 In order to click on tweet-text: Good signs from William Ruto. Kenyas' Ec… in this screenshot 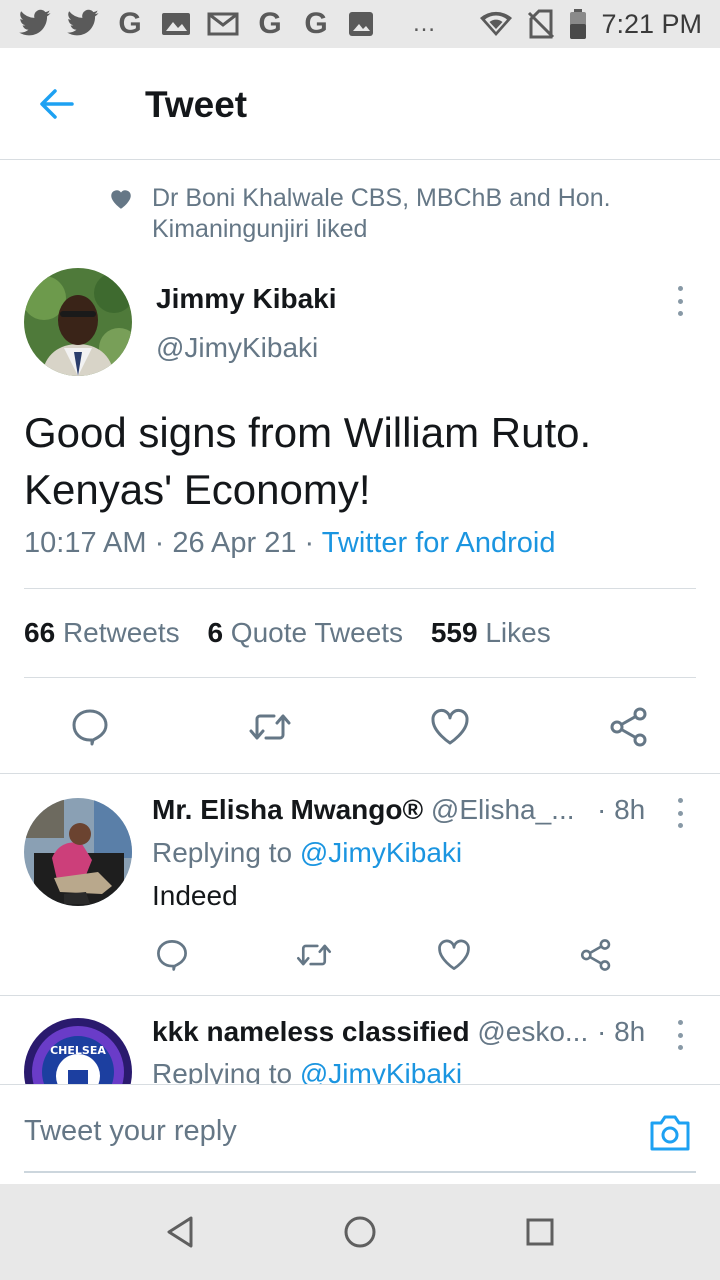, I will do `click(360, 461)`.